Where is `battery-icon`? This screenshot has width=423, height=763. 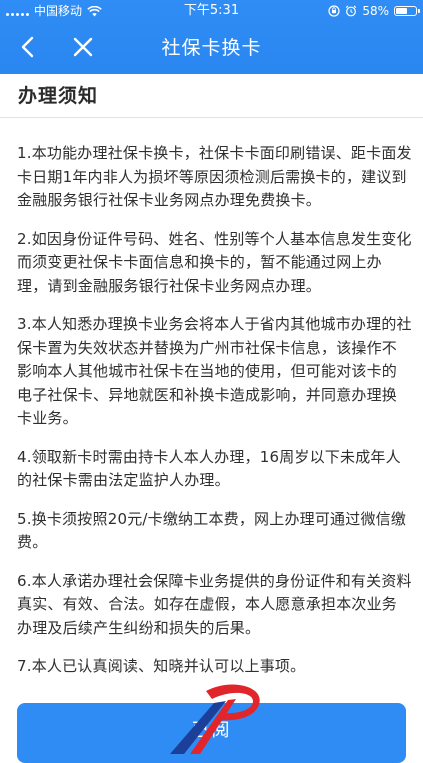
battery-icon is located at coordinates (407, 11).